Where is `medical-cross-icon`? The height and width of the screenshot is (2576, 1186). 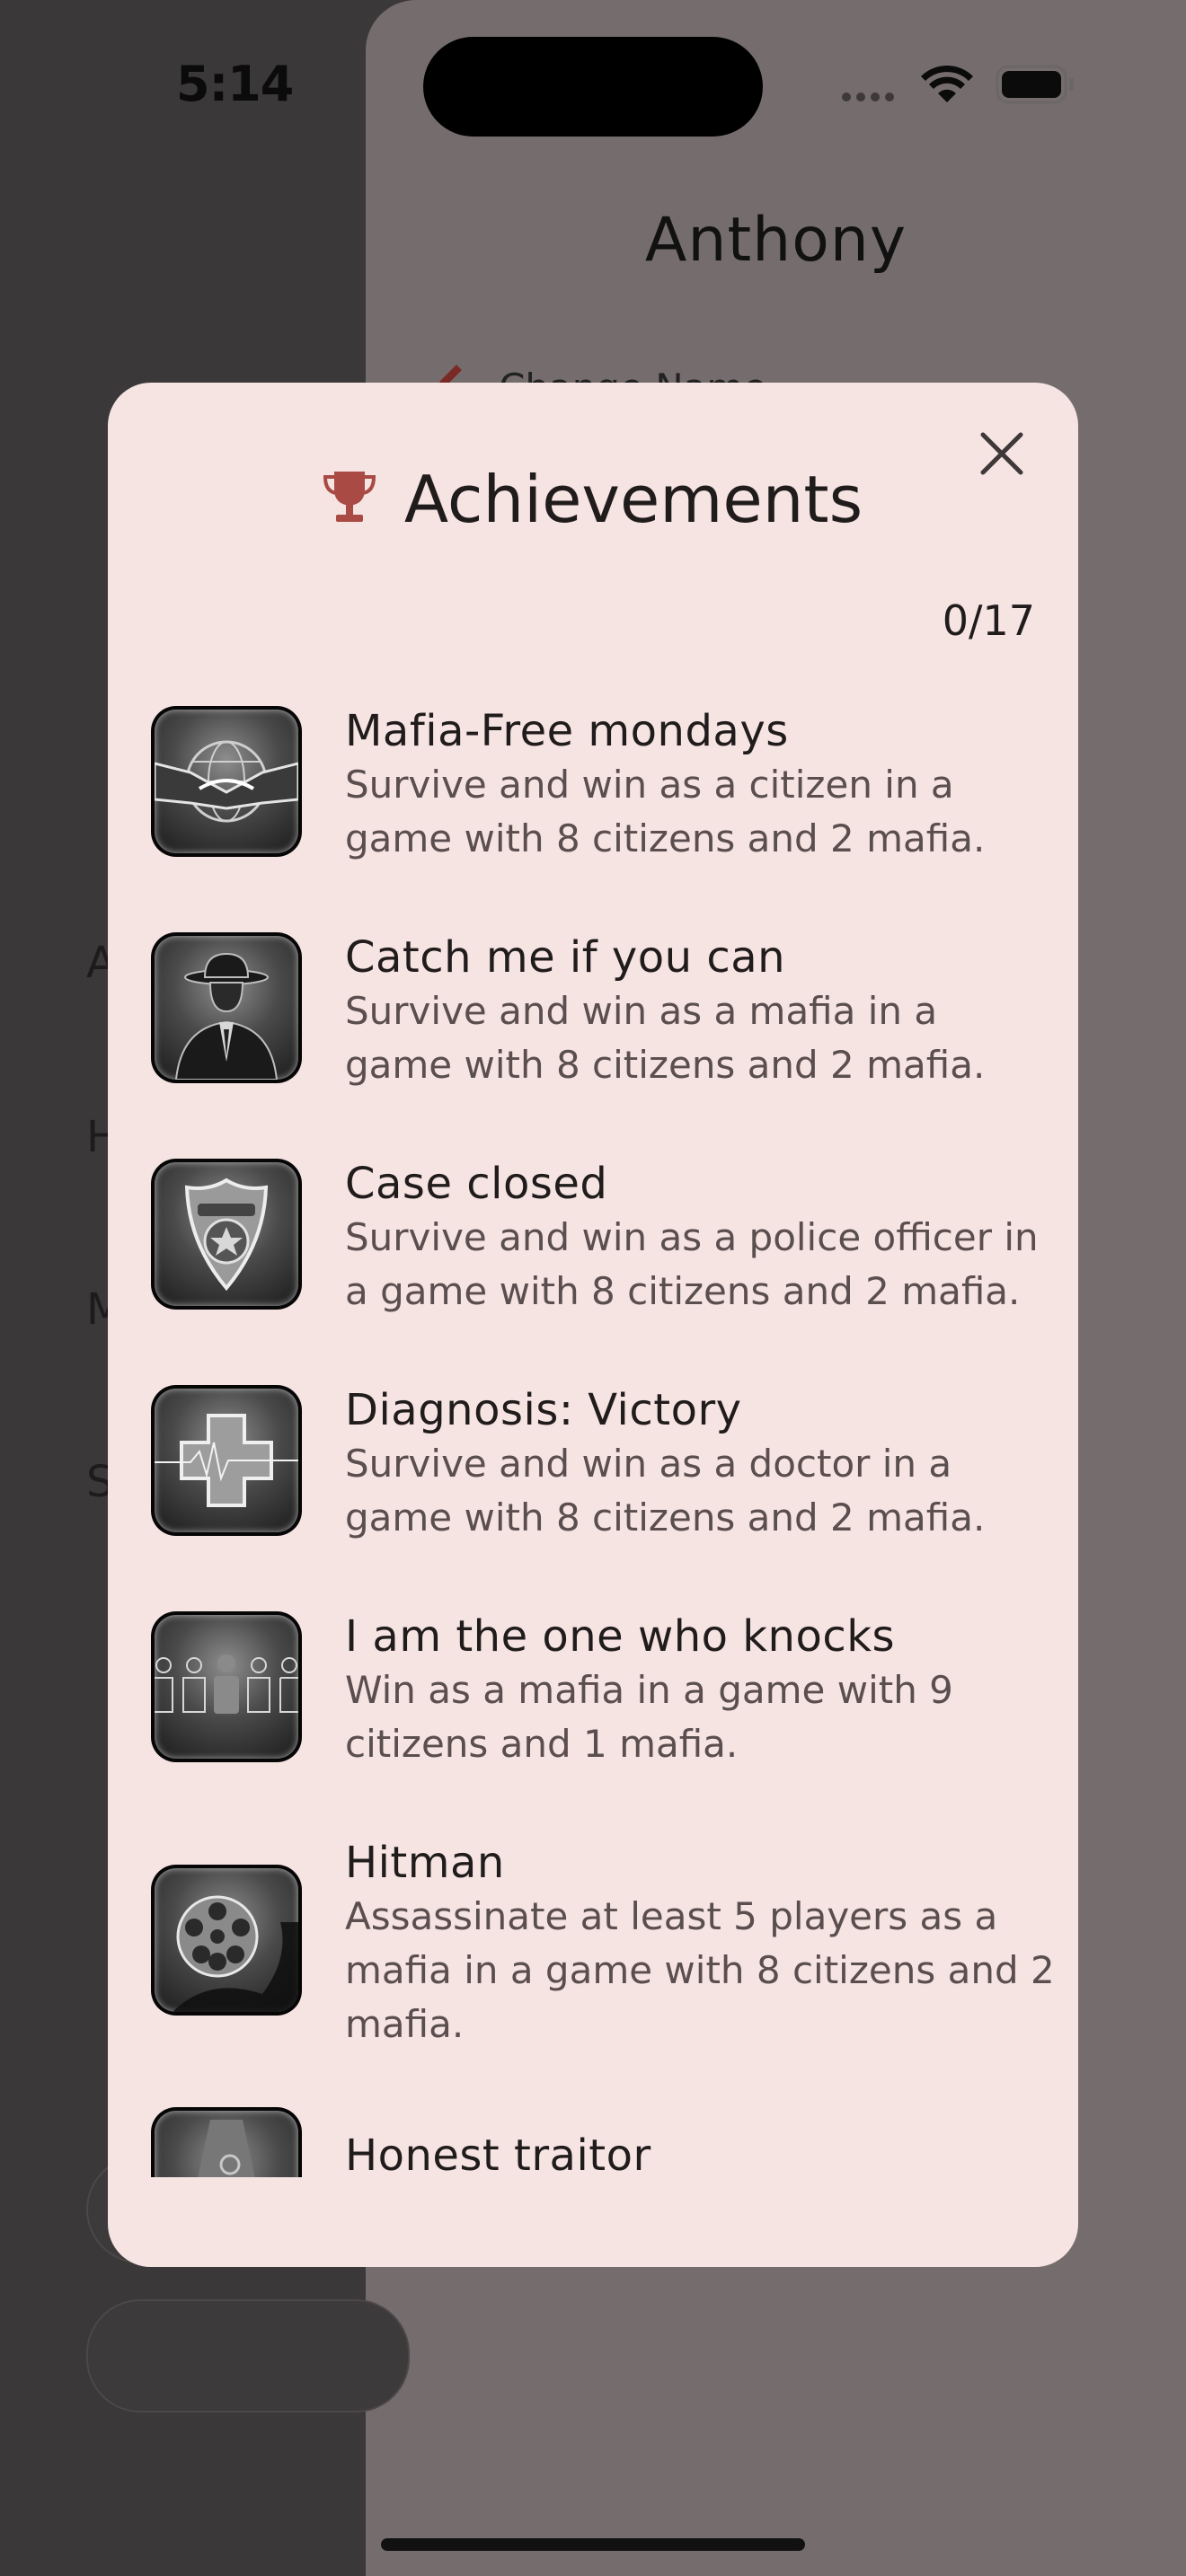 medical-cross-icon is located at coordinates (226, 1460).